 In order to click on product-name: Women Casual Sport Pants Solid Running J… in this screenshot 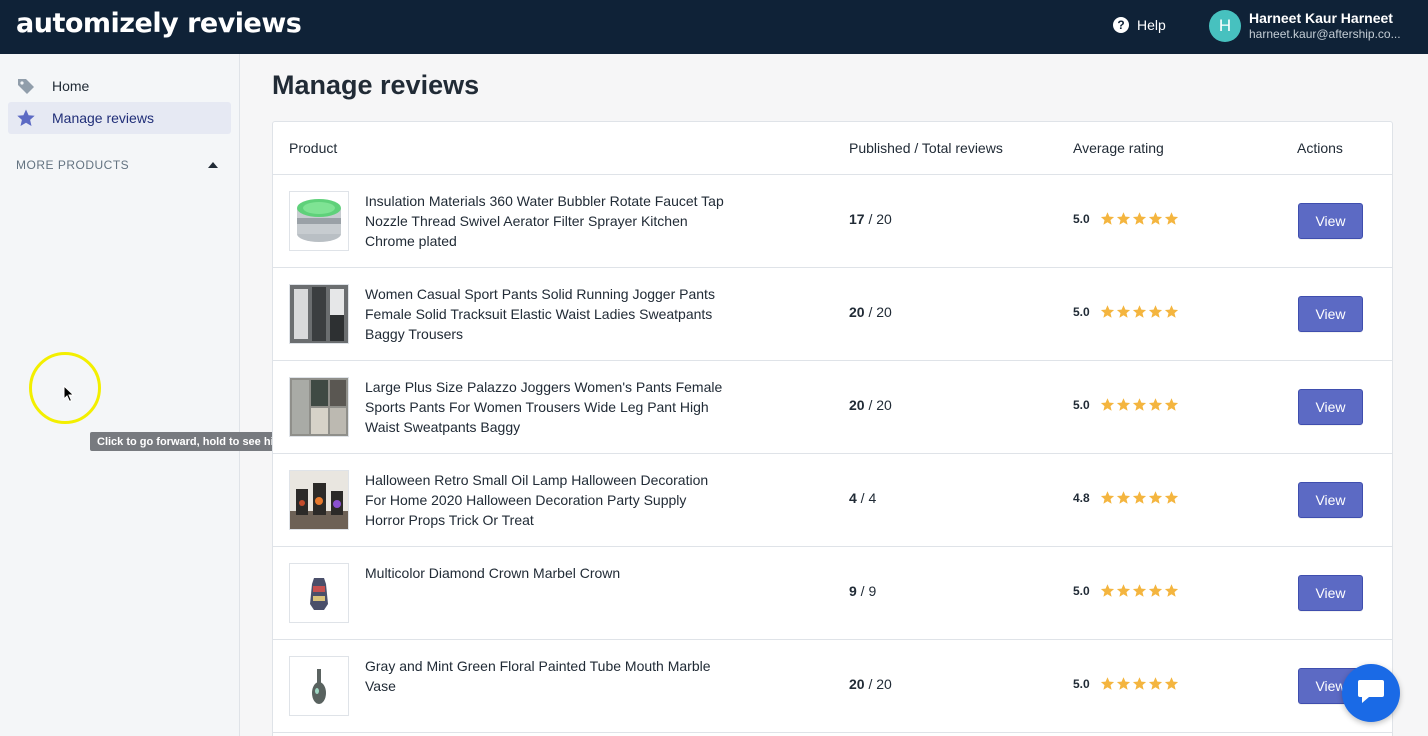, I will do `click(540, 314)`.